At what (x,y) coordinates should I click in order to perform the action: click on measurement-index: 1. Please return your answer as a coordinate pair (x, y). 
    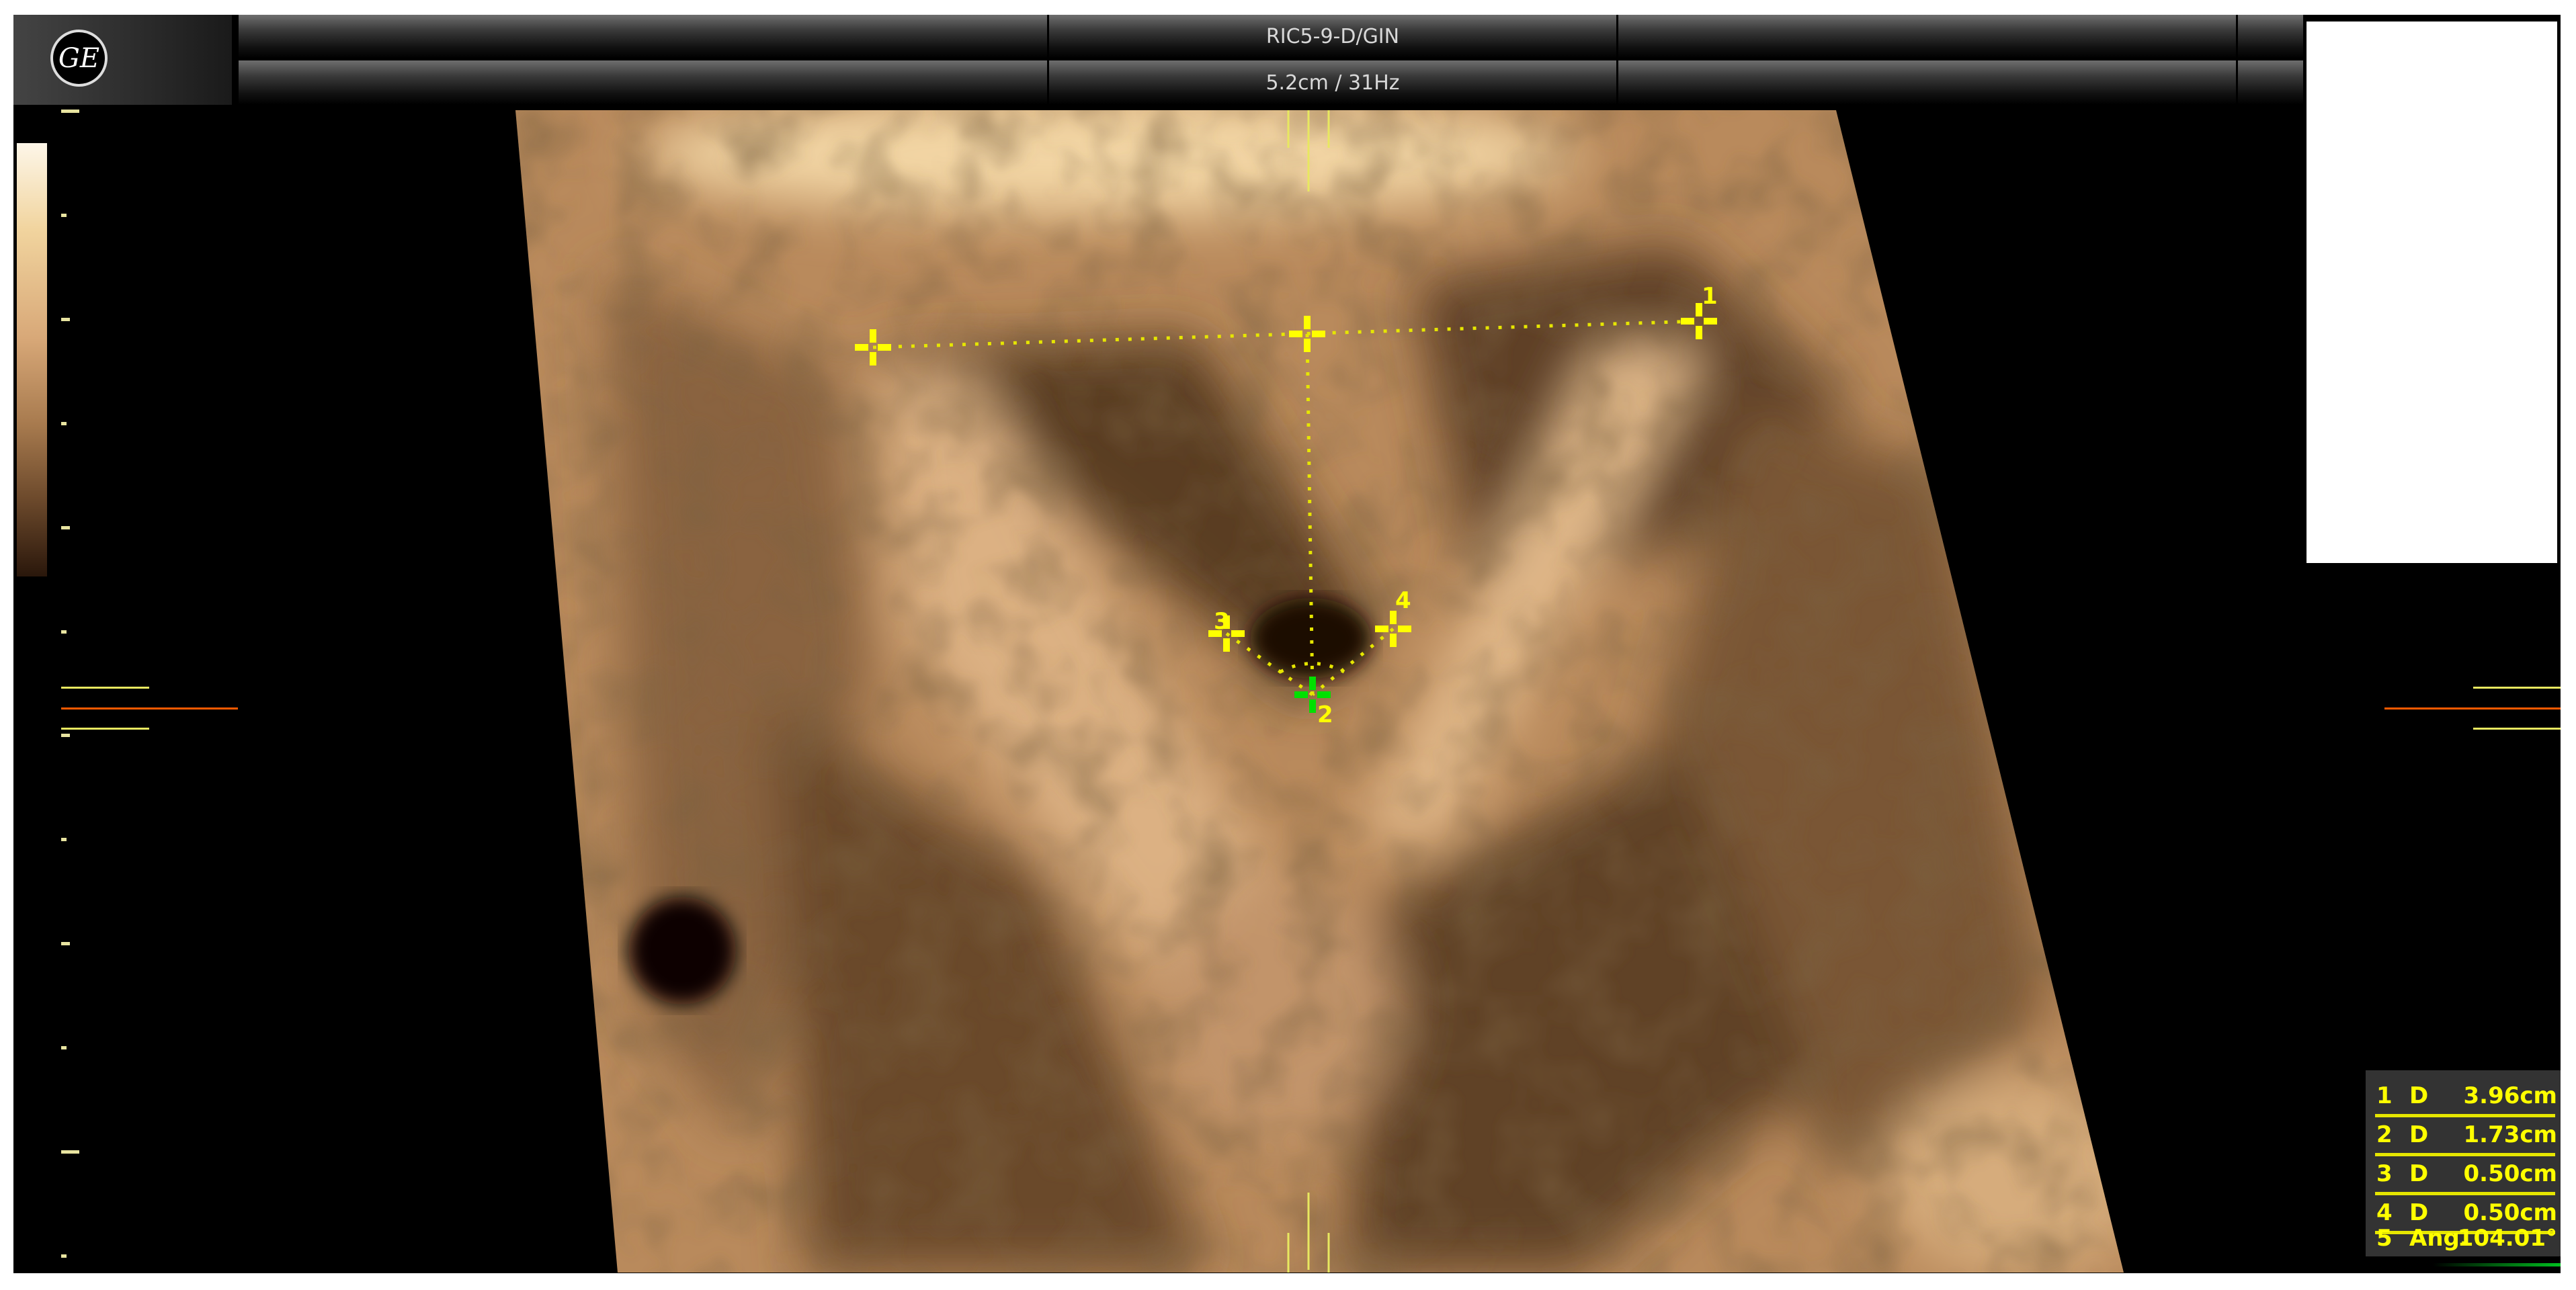
    Looking at the image, I should click on (2384, 1095).